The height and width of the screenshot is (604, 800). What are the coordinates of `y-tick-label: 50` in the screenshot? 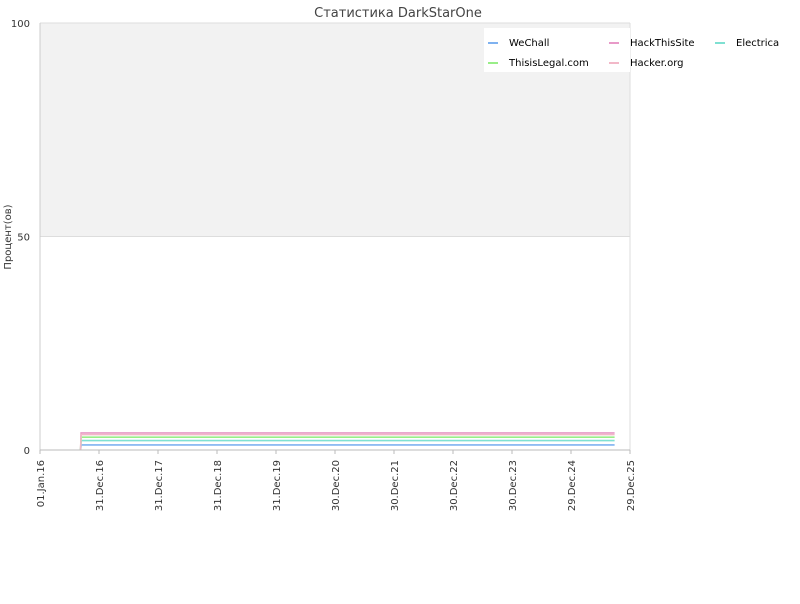 It's located at (23, 238).